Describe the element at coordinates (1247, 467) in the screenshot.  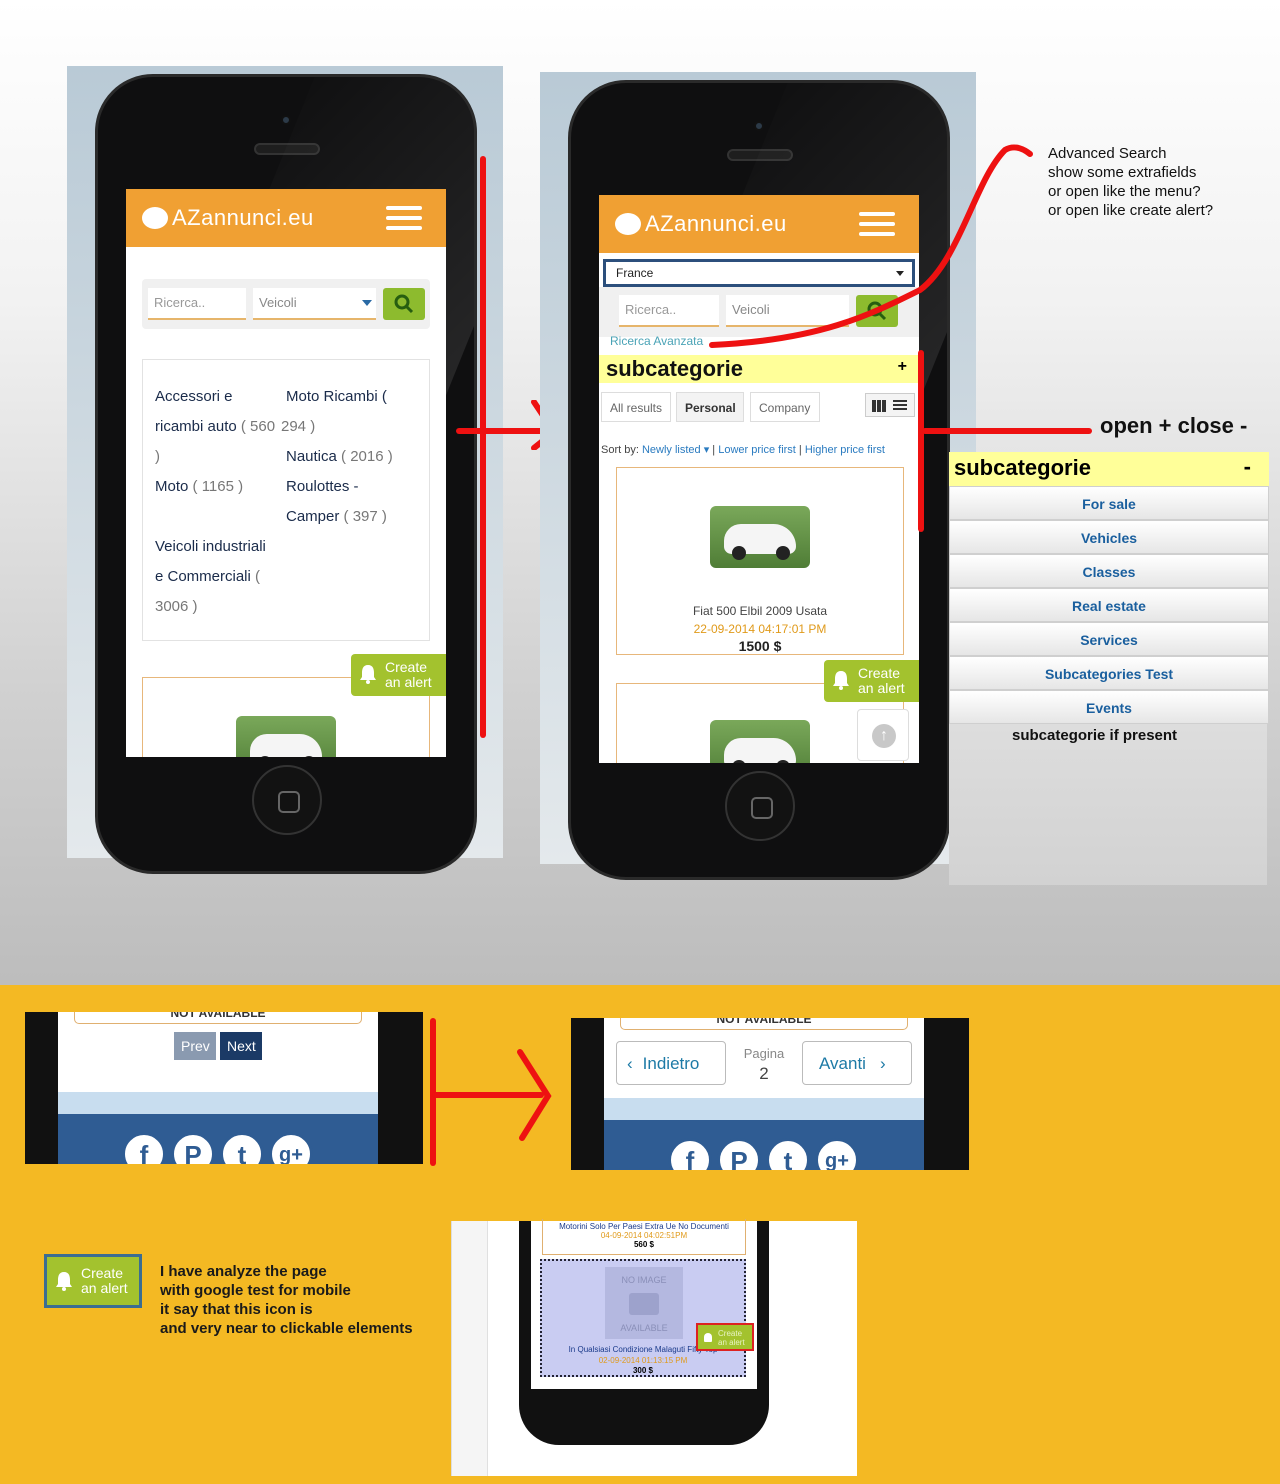
I see `collapse-toggle: -` at that location.